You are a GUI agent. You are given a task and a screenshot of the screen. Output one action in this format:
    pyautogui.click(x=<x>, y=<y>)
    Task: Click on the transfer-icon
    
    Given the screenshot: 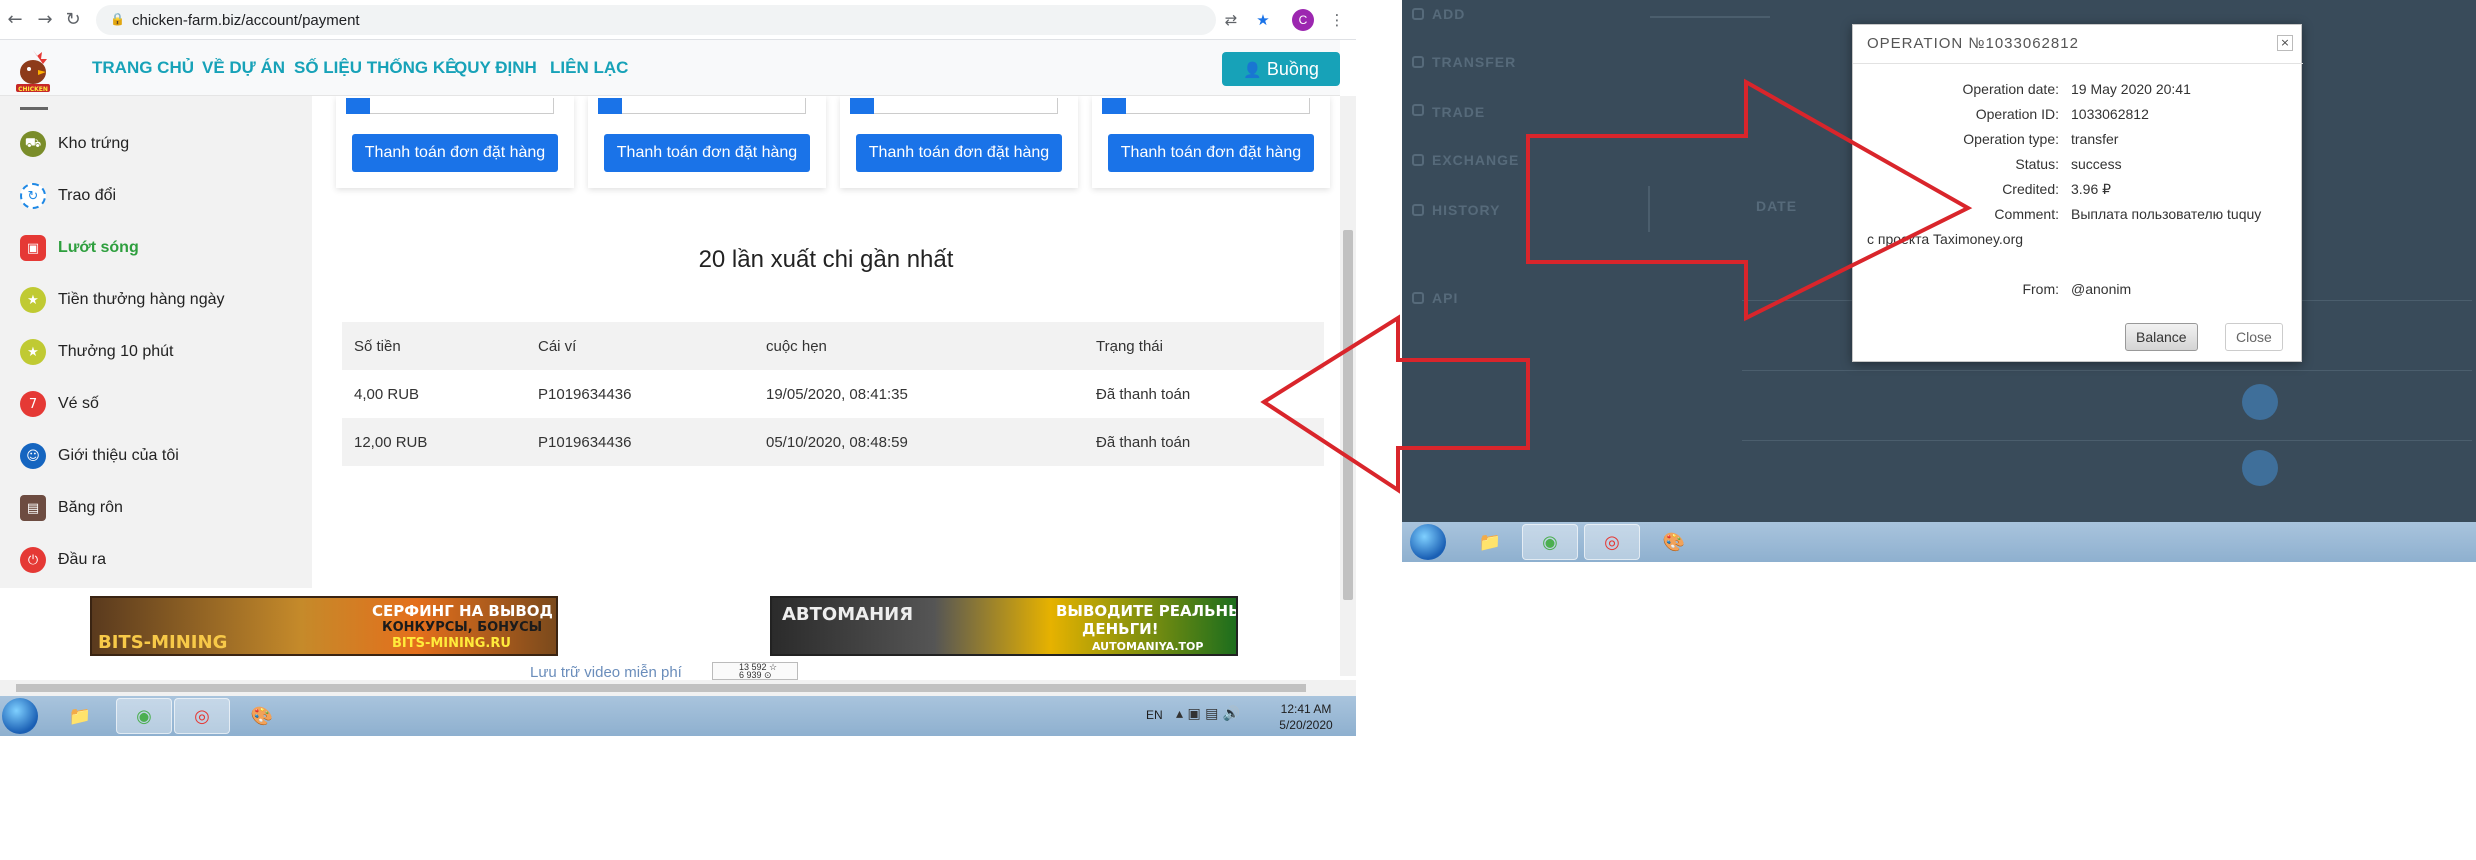 What is the action you would take?
    pyautogui.click(x=1418, y=62)
    